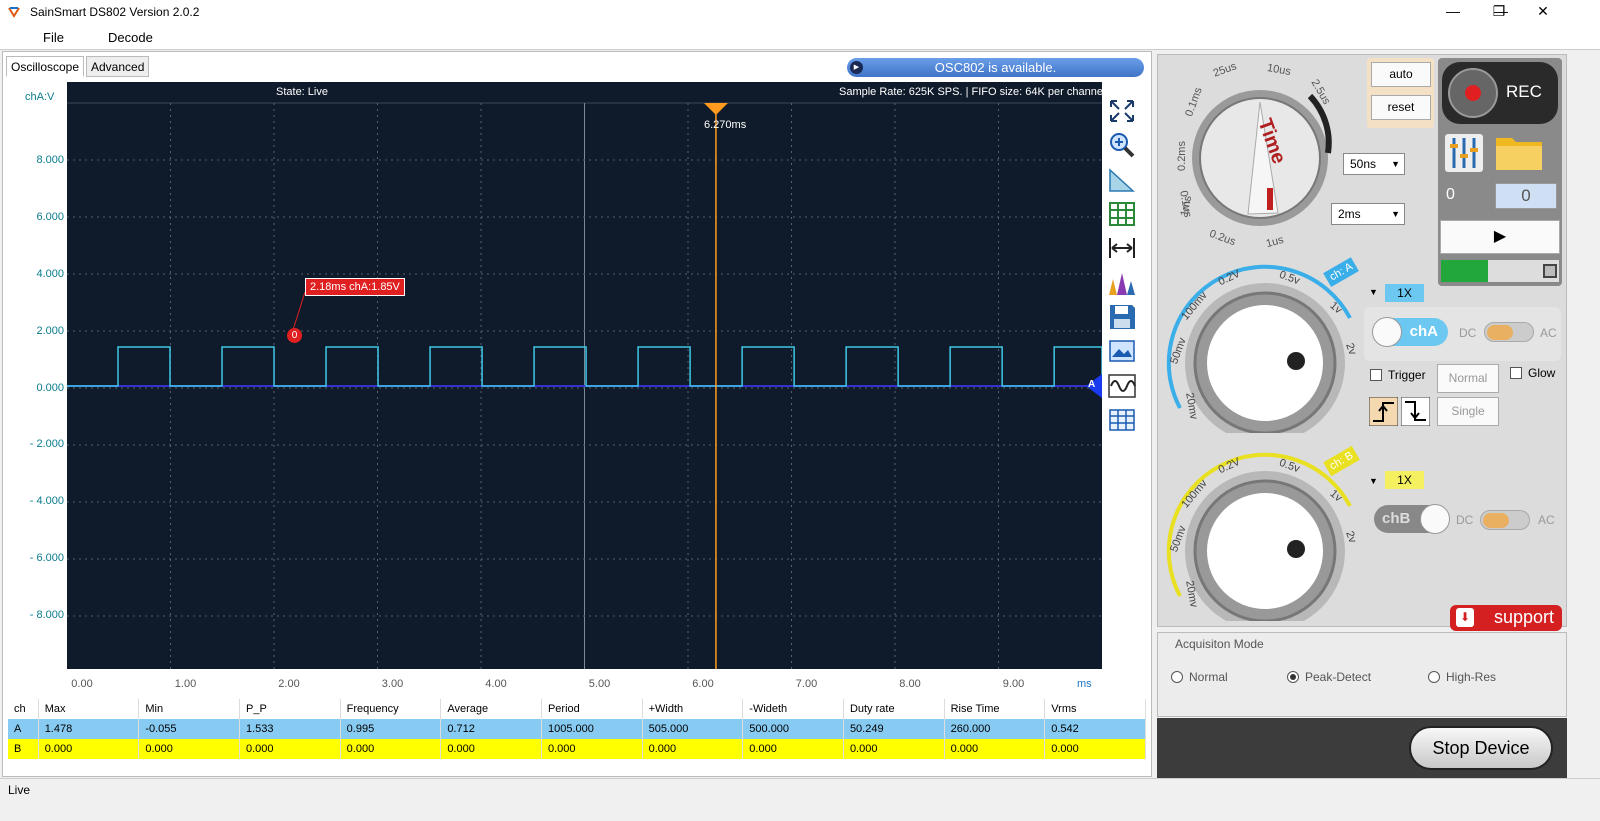 This screenshot has width=1600, height=821. What do you see at coordinates (1260, 158) in the screenshot?
I see `time-knob` at bounding box center [1260, 158].